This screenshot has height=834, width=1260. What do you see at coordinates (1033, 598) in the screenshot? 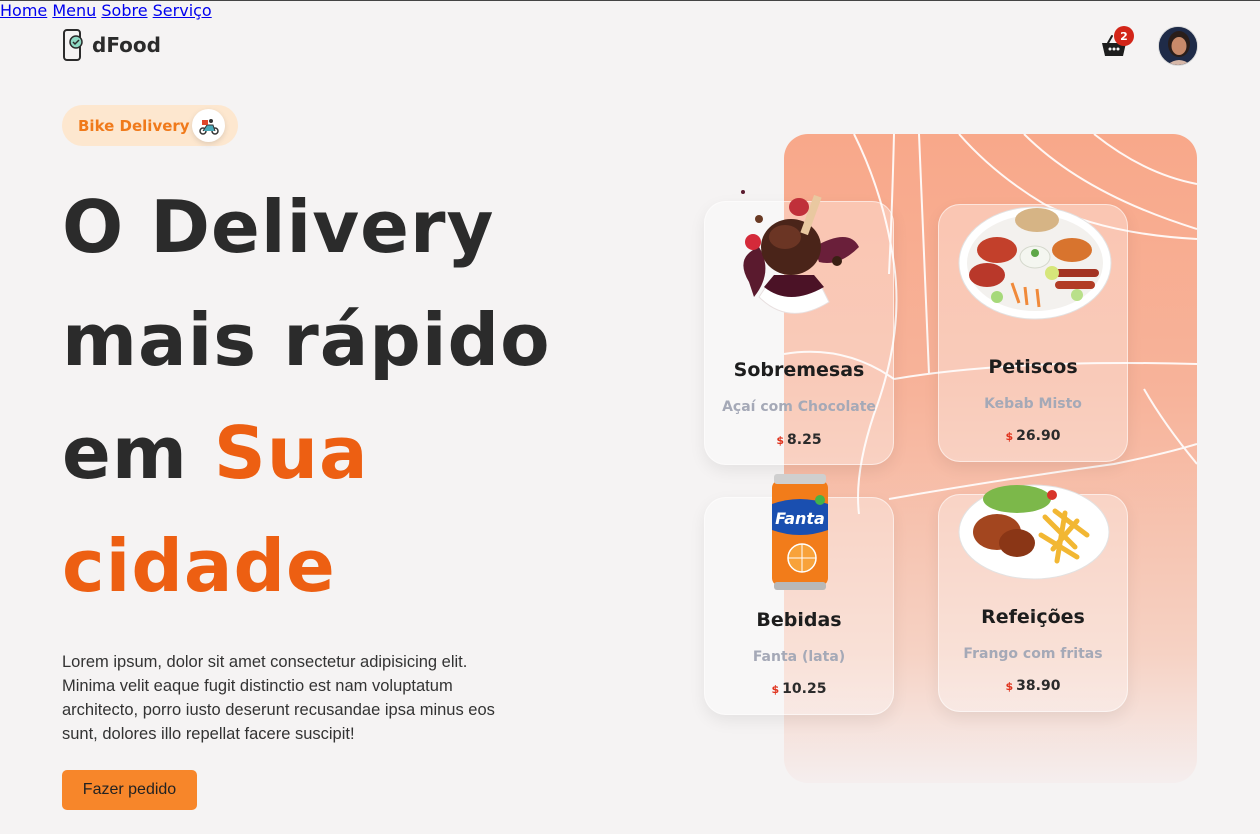
I see `category-card-refeicoes: Refeições Frango com fritas $38.90` at bounding box center [1033, 598].